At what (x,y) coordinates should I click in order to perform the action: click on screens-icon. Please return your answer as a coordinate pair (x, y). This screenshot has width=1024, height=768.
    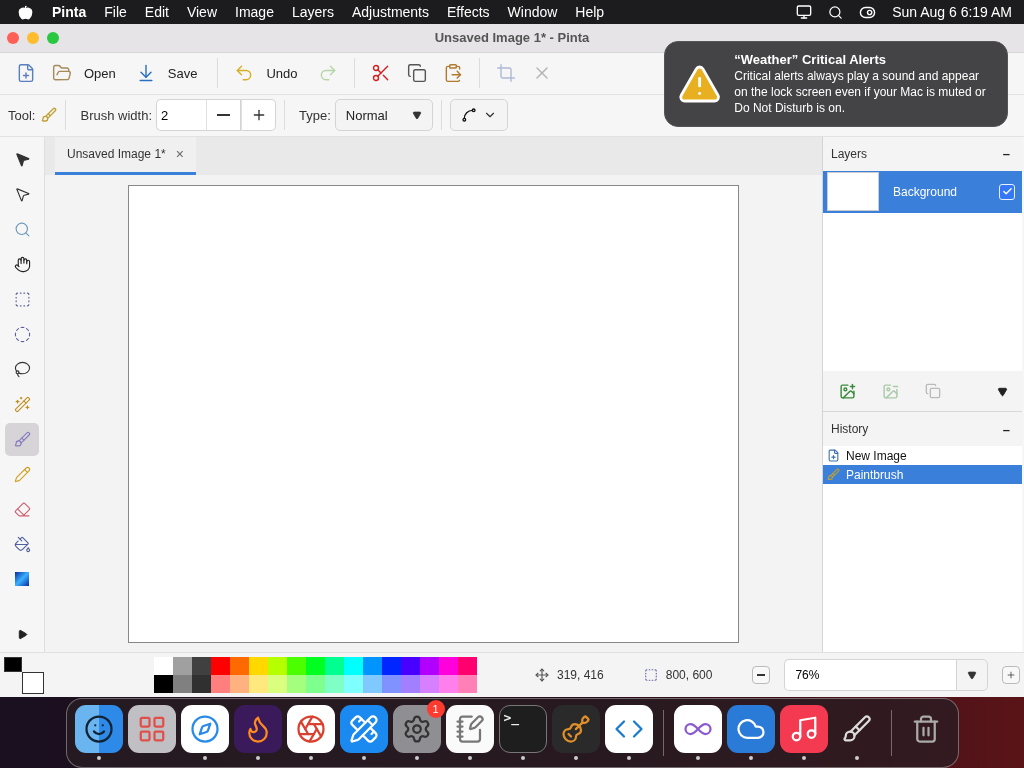
    Looking at the image, I should click on (804, 12).